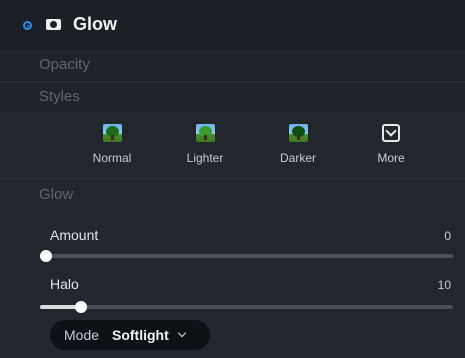 The height and width of the screenshot is (358, 465). I want to click on mode-label: Mode, so click(82, 335).